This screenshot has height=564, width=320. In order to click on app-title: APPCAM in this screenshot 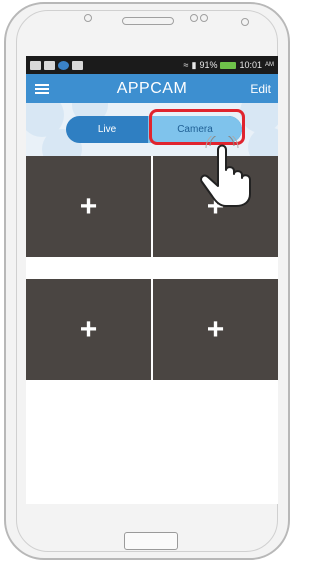, I will do `click(152, 88)`.